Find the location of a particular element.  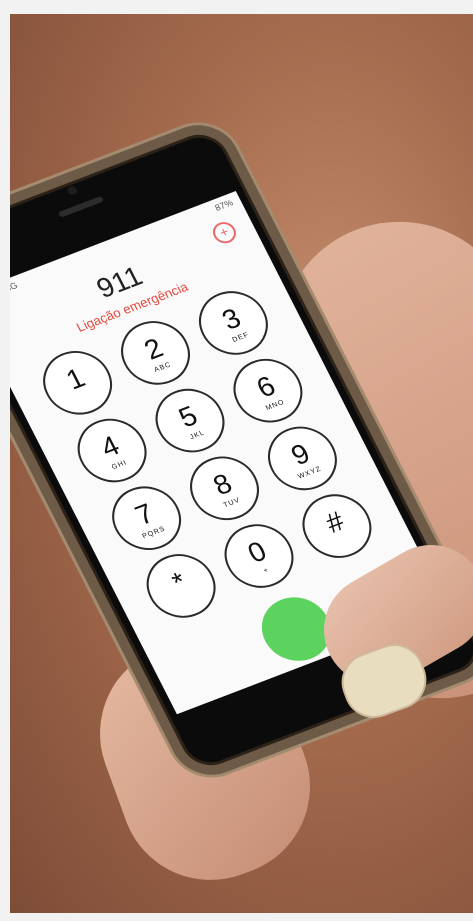

keypad-key: 5 JKL is located at coordinates (190, 420).